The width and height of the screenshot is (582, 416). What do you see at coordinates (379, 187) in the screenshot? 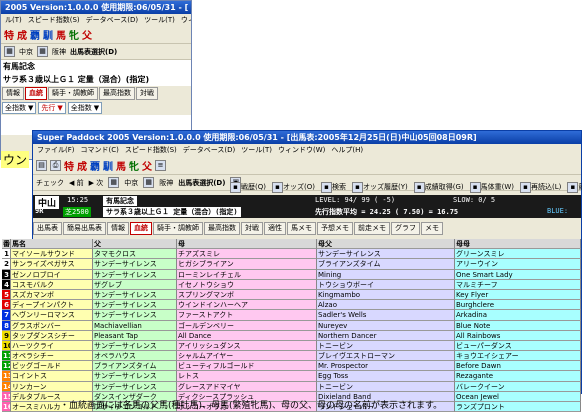
I see `toolbar-button-3: ▪ オッズ履歴(Y)` at bounding box center [379, 187].